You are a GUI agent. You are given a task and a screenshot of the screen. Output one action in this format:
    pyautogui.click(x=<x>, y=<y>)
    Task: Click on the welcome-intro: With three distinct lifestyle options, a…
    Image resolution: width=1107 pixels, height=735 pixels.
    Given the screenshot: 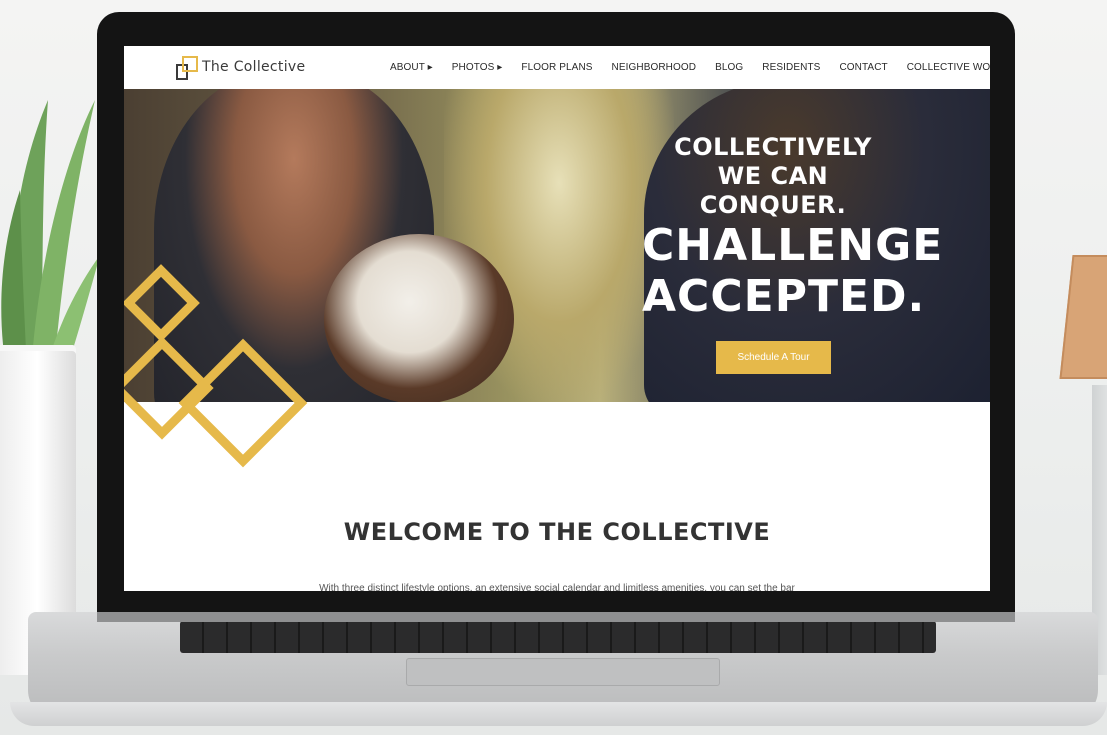 What is the action you would take?
    pyautogui.click(x=557, y=587)
    